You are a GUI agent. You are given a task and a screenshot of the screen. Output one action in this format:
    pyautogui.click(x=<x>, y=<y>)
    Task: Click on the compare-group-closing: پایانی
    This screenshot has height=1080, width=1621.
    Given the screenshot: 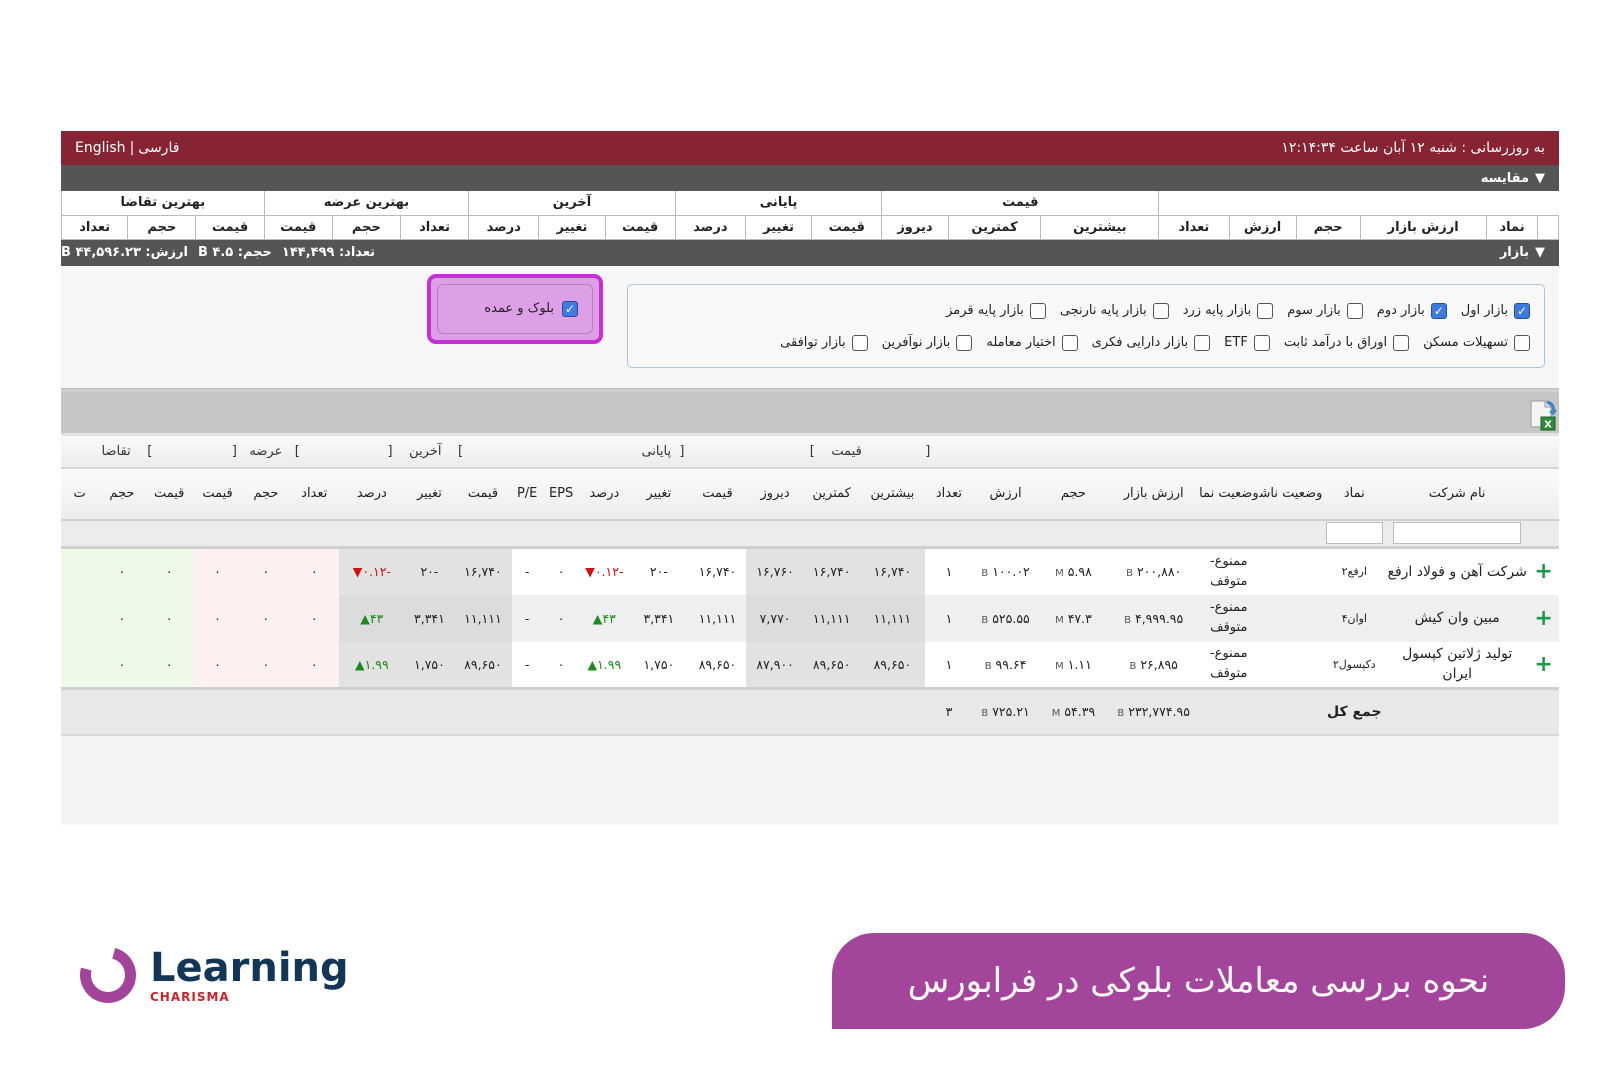 What is the action you would take?
    pyautogui.click(x=778, y=203)
    